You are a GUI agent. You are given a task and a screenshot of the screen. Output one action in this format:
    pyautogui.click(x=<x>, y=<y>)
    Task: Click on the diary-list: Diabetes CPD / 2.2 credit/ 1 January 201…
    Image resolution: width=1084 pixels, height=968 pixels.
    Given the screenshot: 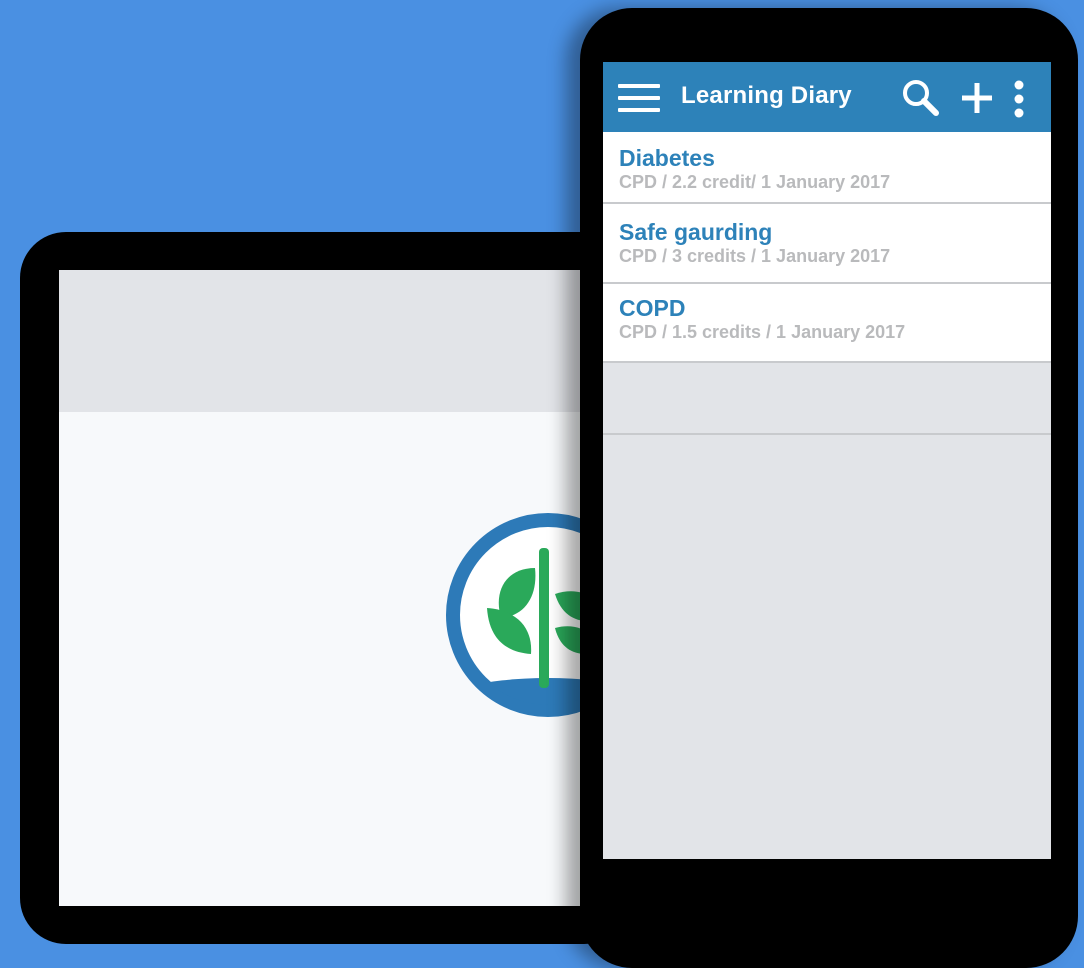 What is the action you would take?
    pyautogui.click(x=827, y=247)
    